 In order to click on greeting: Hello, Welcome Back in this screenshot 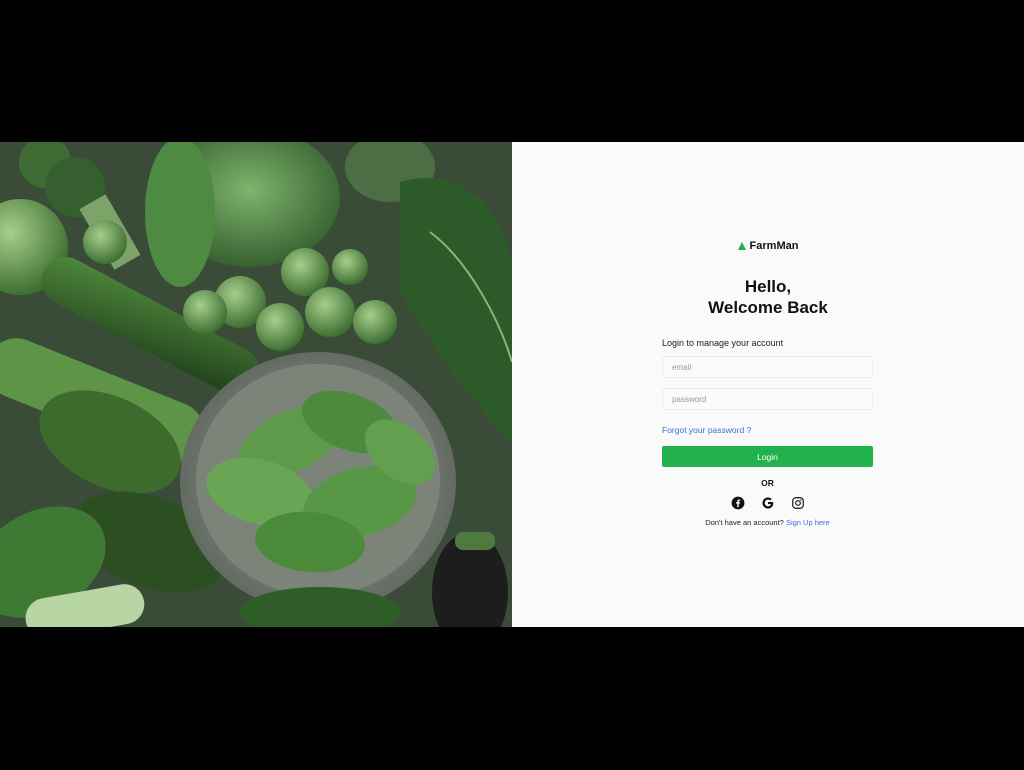, I will do `click(768, 297)`.